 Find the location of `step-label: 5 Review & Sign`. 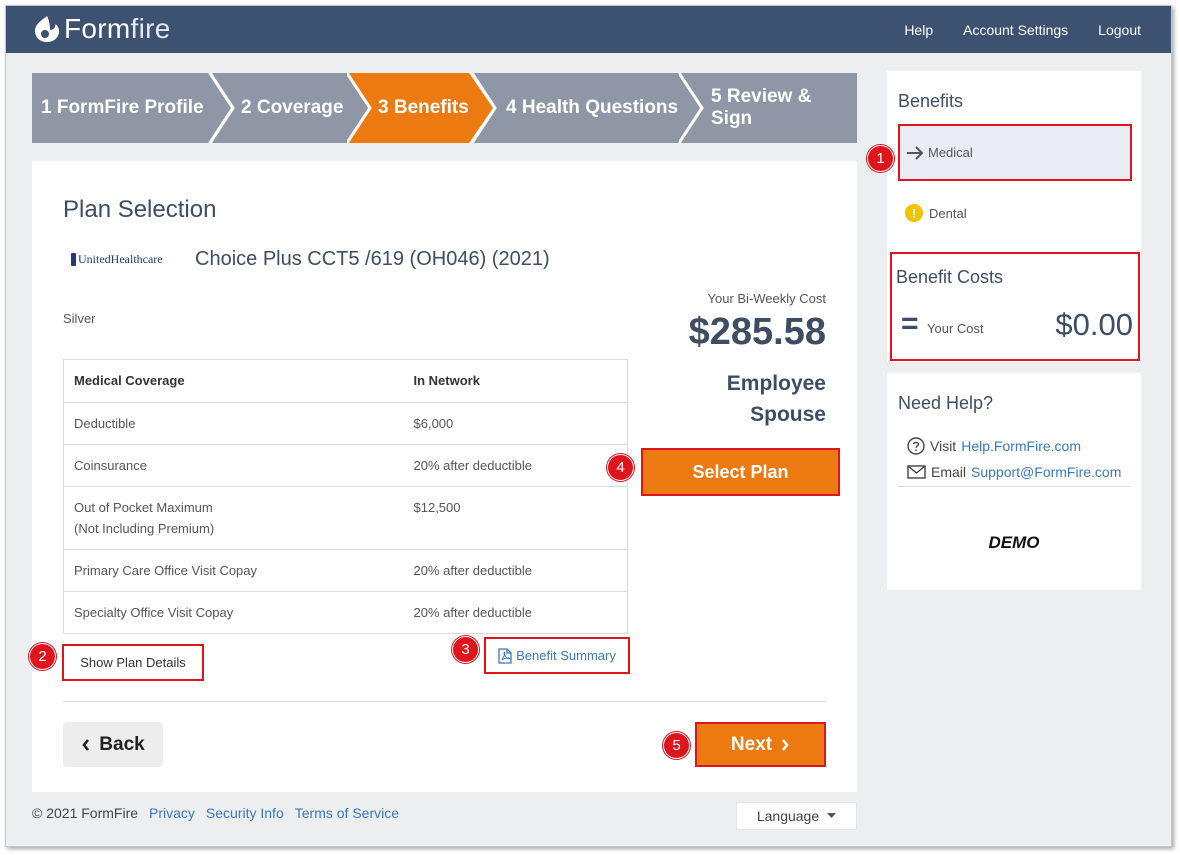

step-label: 5 Review & Sign is located at coordinates (761, 107).